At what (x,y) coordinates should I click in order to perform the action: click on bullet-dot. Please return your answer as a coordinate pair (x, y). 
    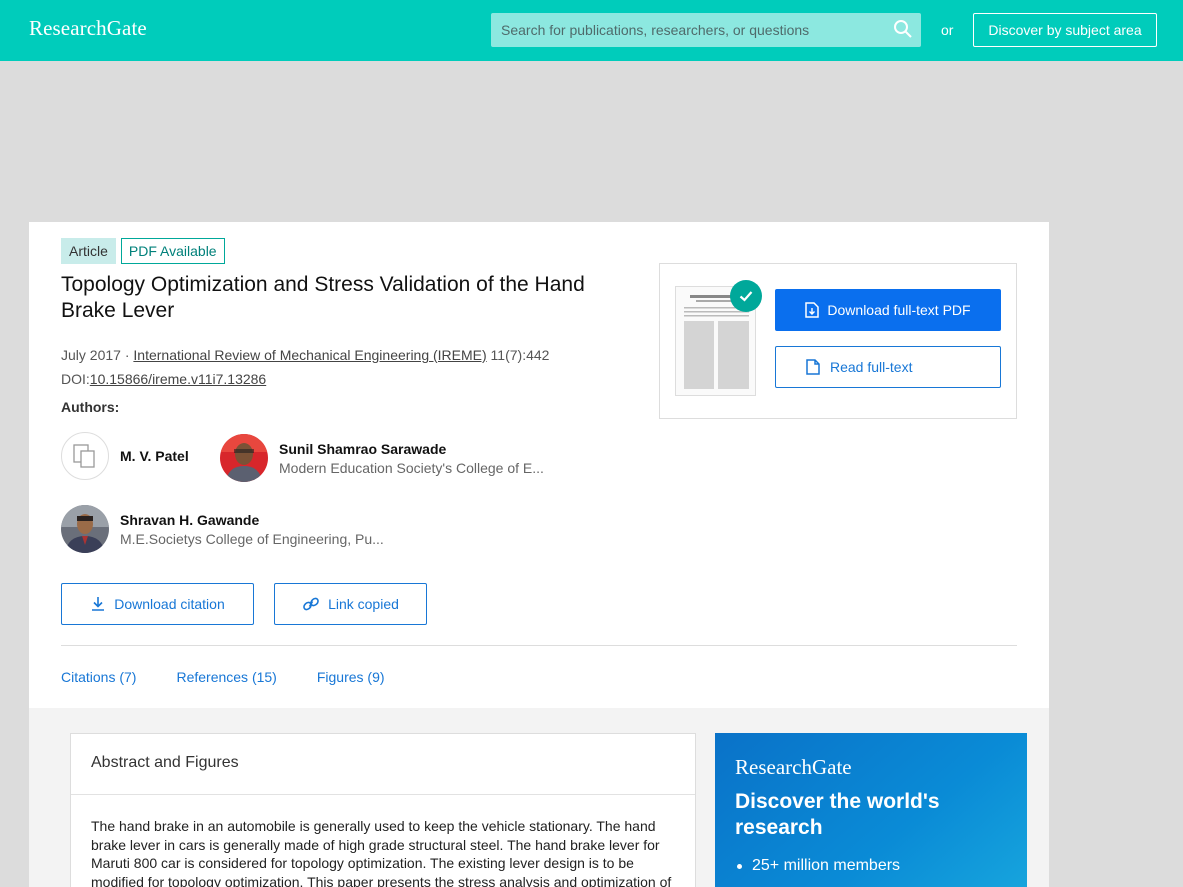
    Looking at the image, I should click on (739, 866).